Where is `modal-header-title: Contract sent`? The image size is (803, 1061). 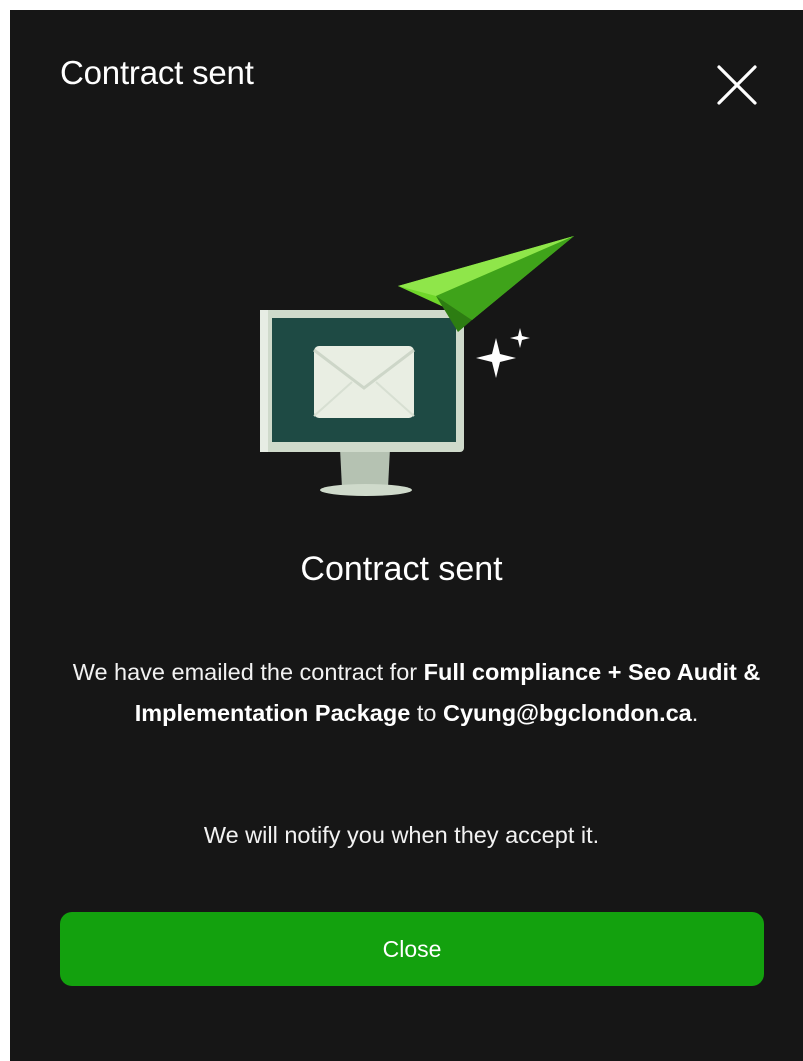 modal-header-title: Contract sent is located at coordinates (157, 72).